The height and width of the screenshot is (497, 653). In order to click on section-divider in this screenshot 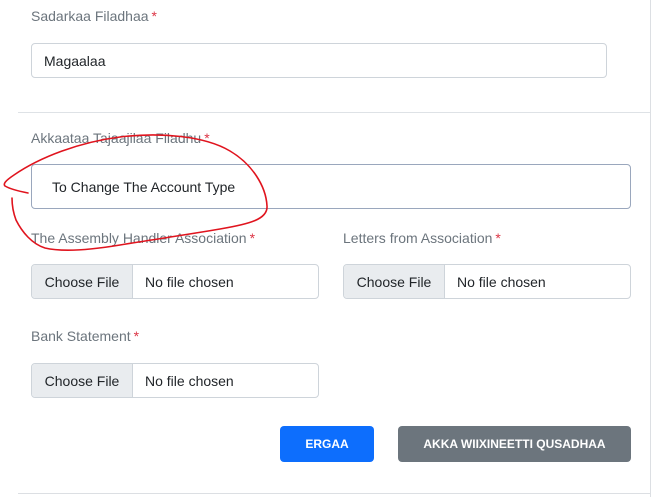, I will do `click(334, 112)`.